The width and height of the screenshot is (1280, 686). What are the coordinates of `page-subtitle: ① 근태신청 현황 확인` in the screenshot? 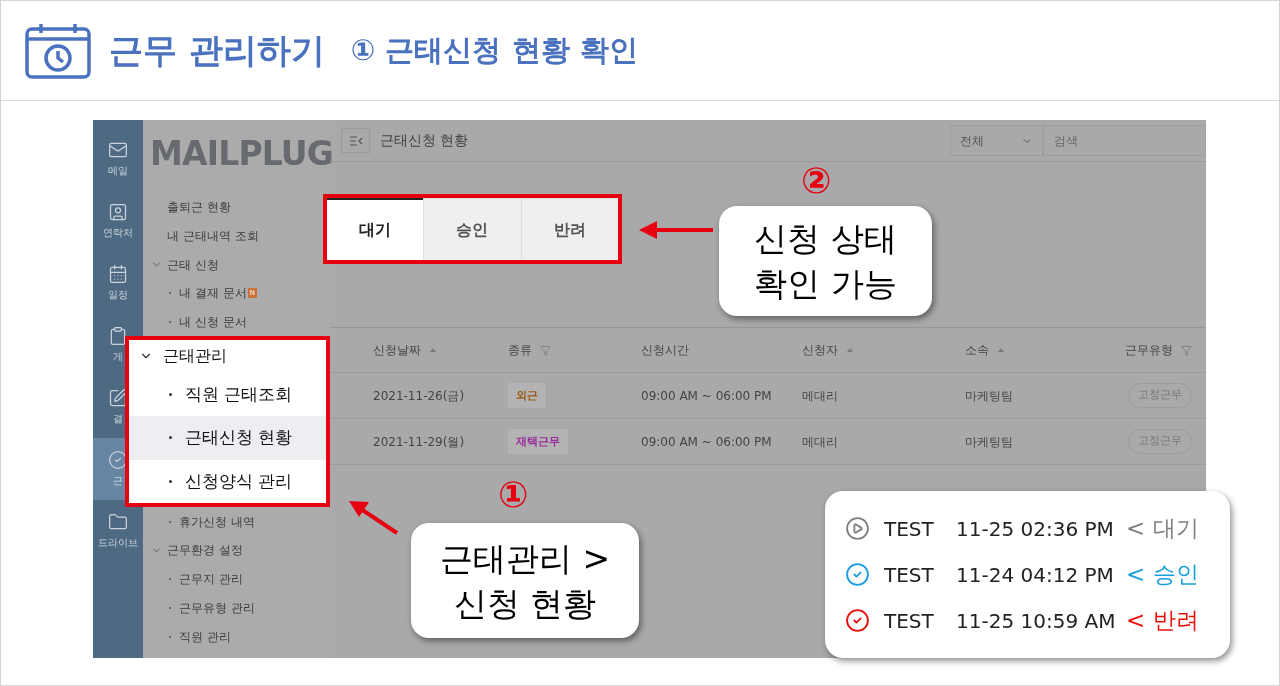 It's located at (494, 50).